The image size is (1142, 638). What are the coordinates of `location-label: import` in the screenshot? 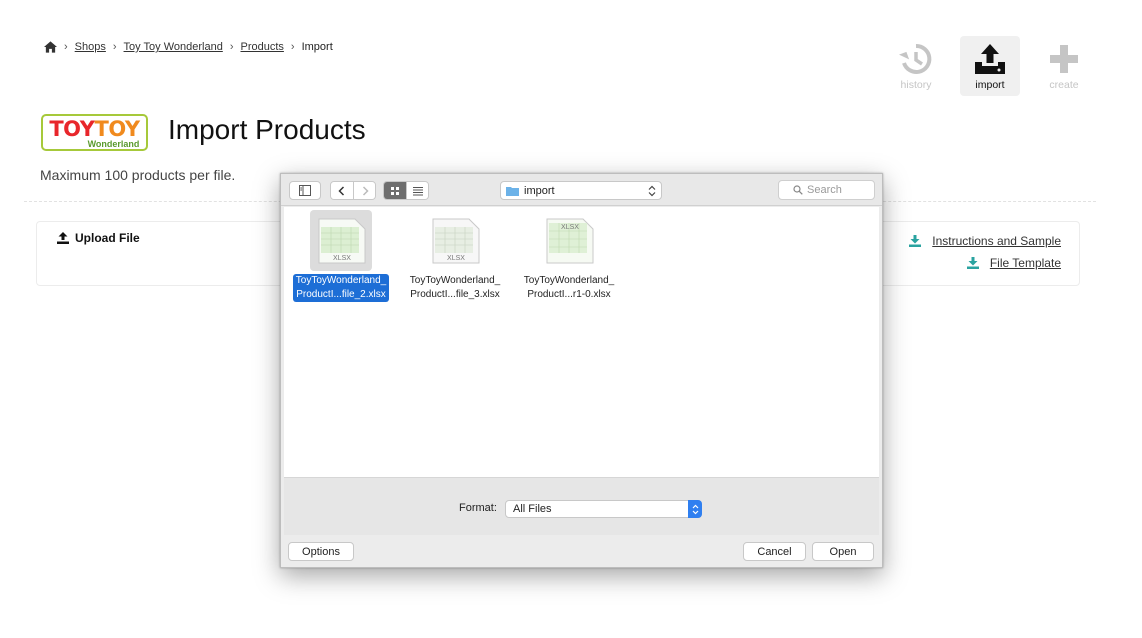 It's located at (539, 190).